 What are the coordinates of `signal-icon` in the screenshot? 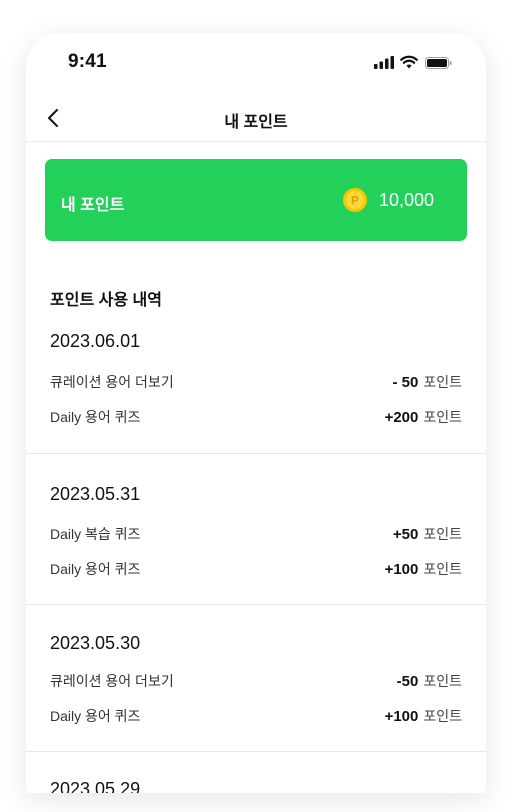 It's located at (384, 62).